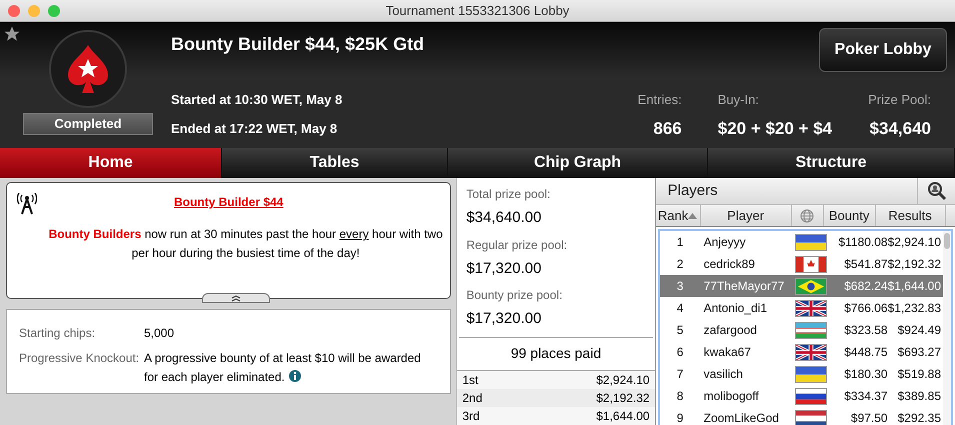 The height and width of the screenshot is (425, 955). I want to click on bounty-cell-text: $682.24, so click(865, 286).